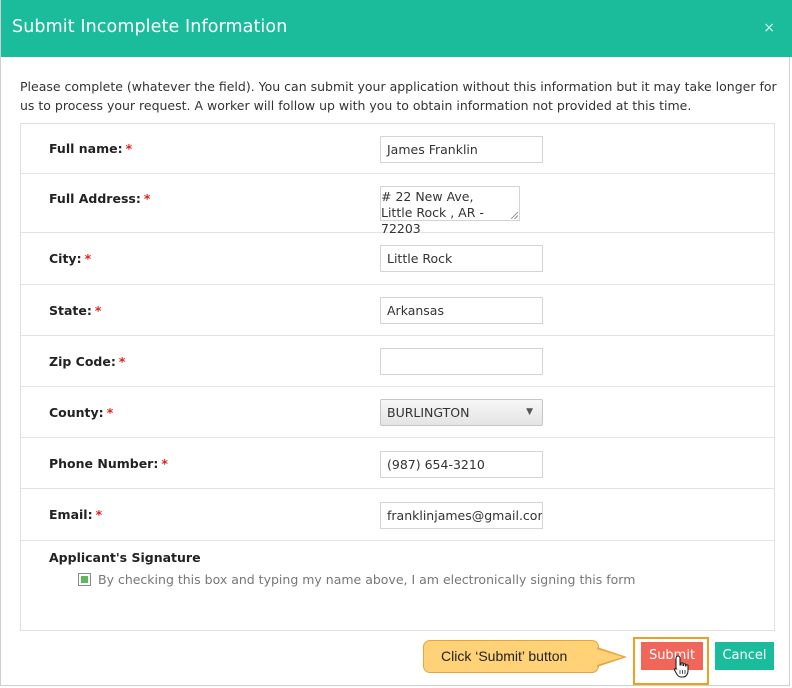 This screenshot has width=792, height=688. I want to click on signature-title: Applicant's Signature, so click(125, 557).